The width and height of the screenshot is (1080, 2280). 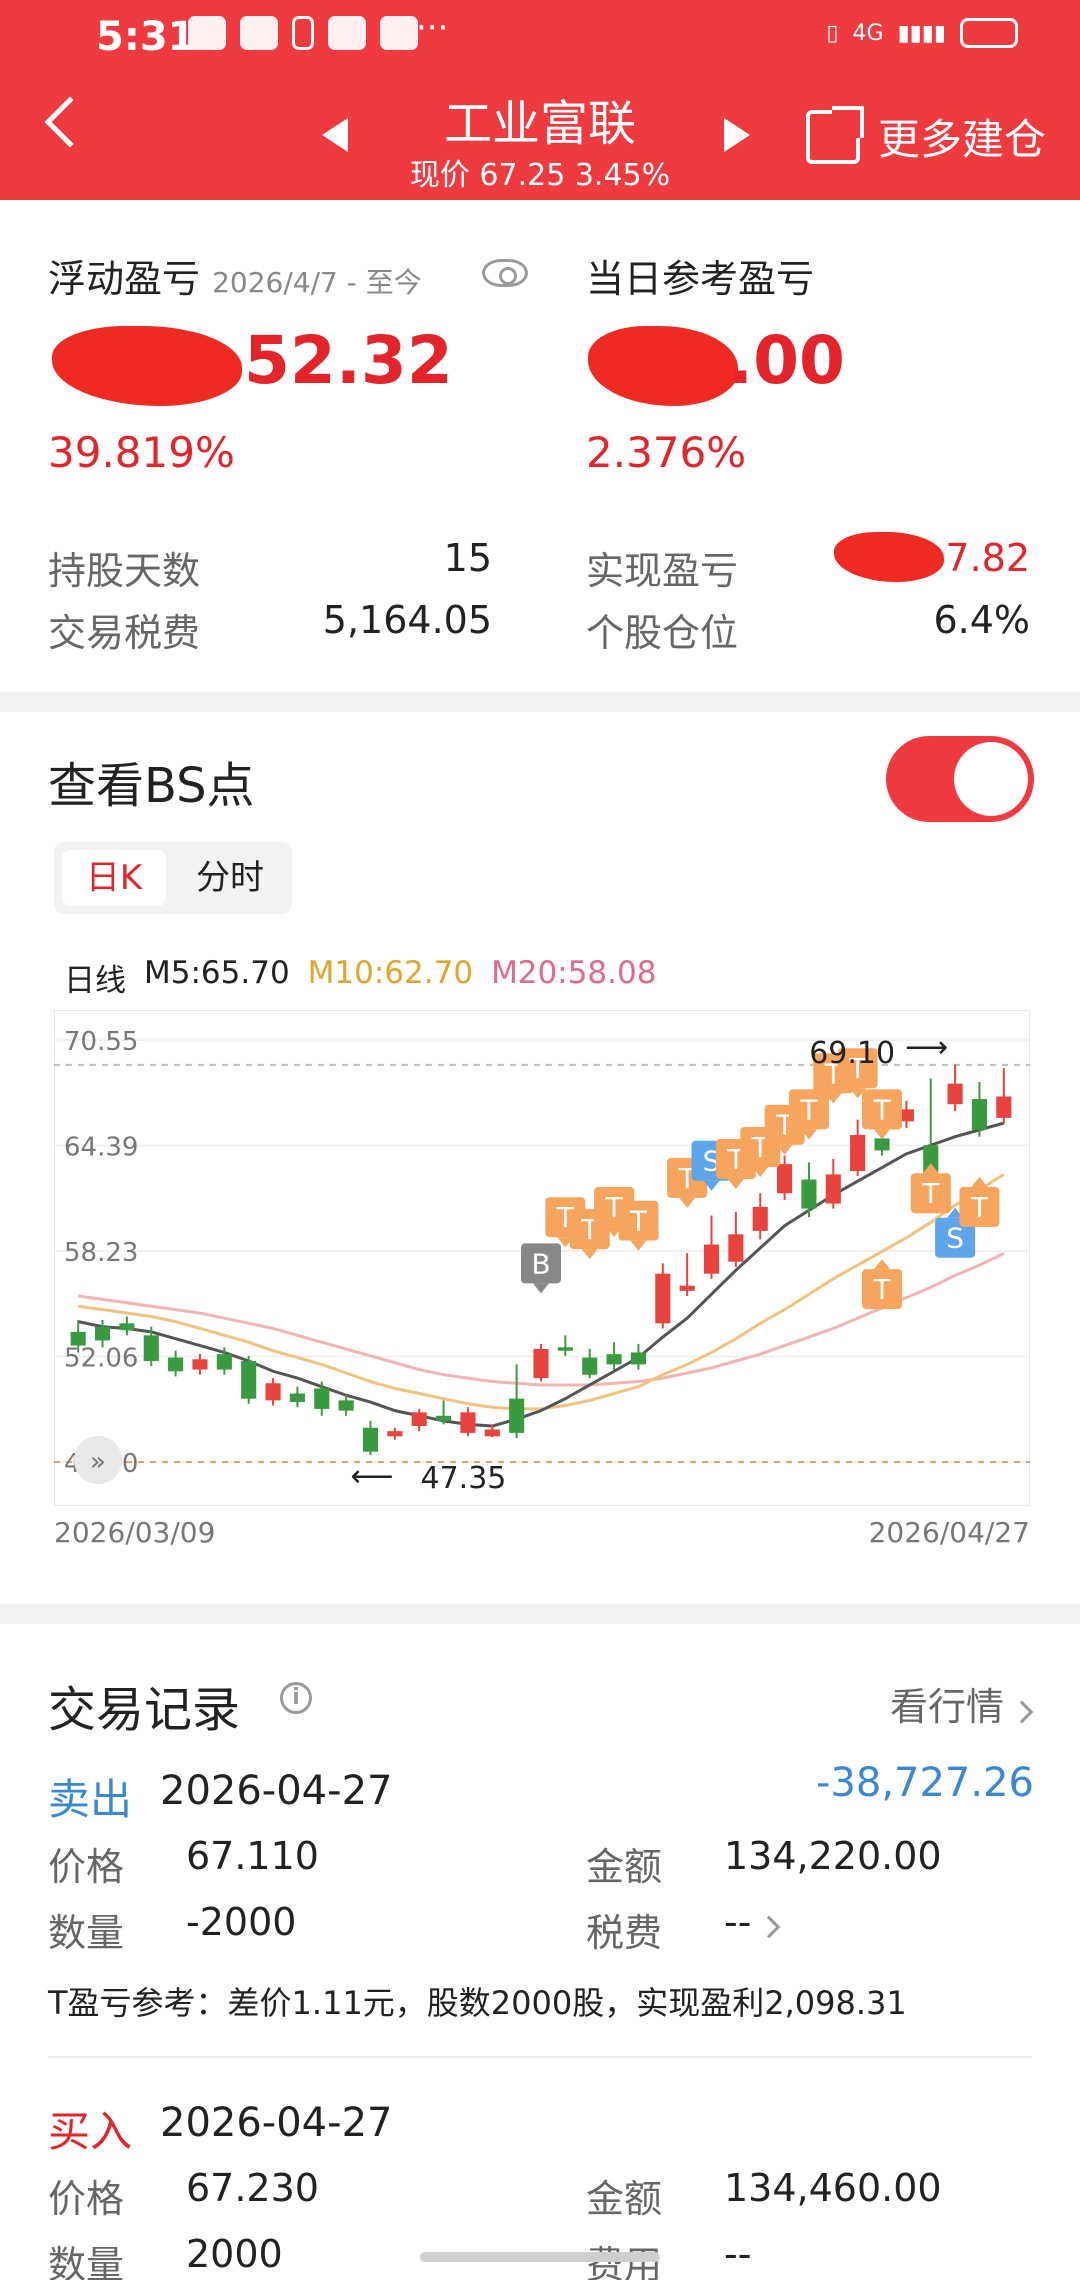 I want to click on phone-icon, so click(x=303, y=33).